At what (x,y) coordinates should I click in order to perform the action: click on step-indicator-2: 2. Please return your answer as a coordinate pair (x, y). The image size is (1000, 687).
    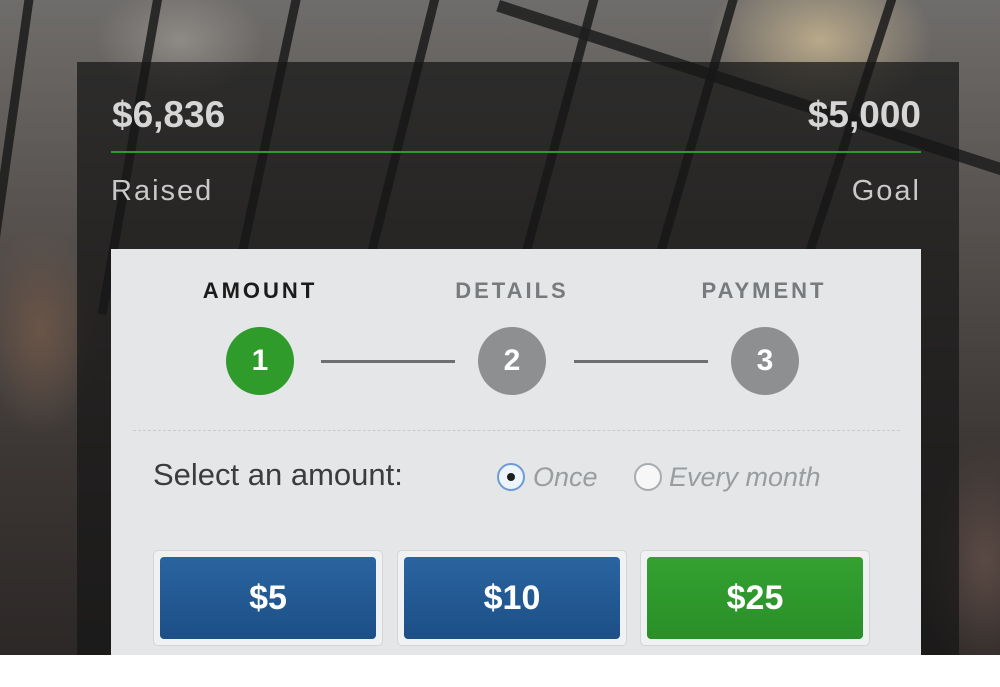
    Looking at the image, I should click on (512, 361).